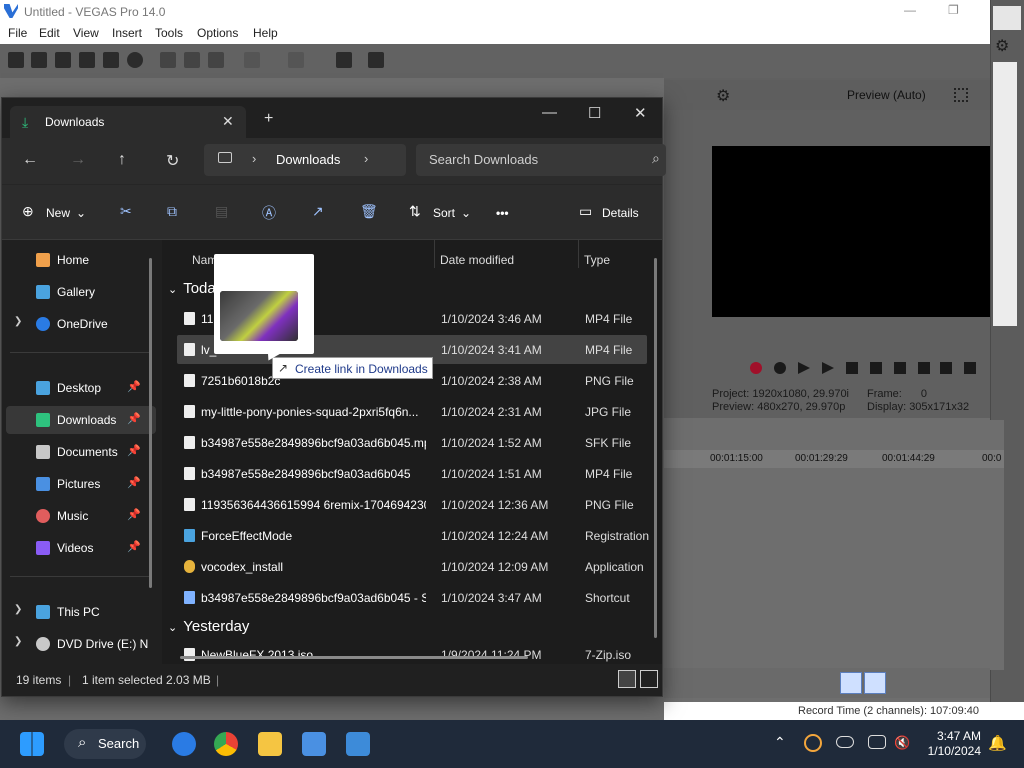  What do you see at coordinates (252, 60) in the screenshot?
I see `undo-icon` at bounding box center [252, 60].